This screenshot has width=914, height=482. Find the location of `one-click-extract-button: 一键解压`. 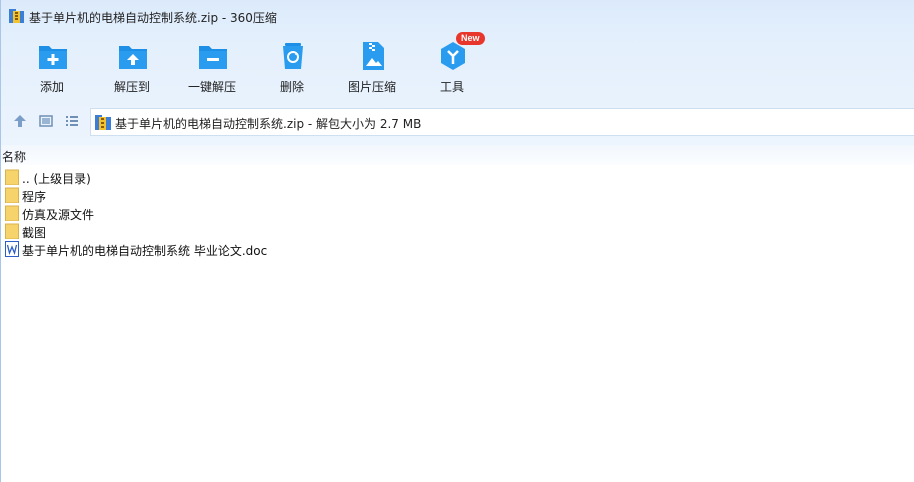

one-click-extract-button: 一键解压 is located at coordinates (212, 68).